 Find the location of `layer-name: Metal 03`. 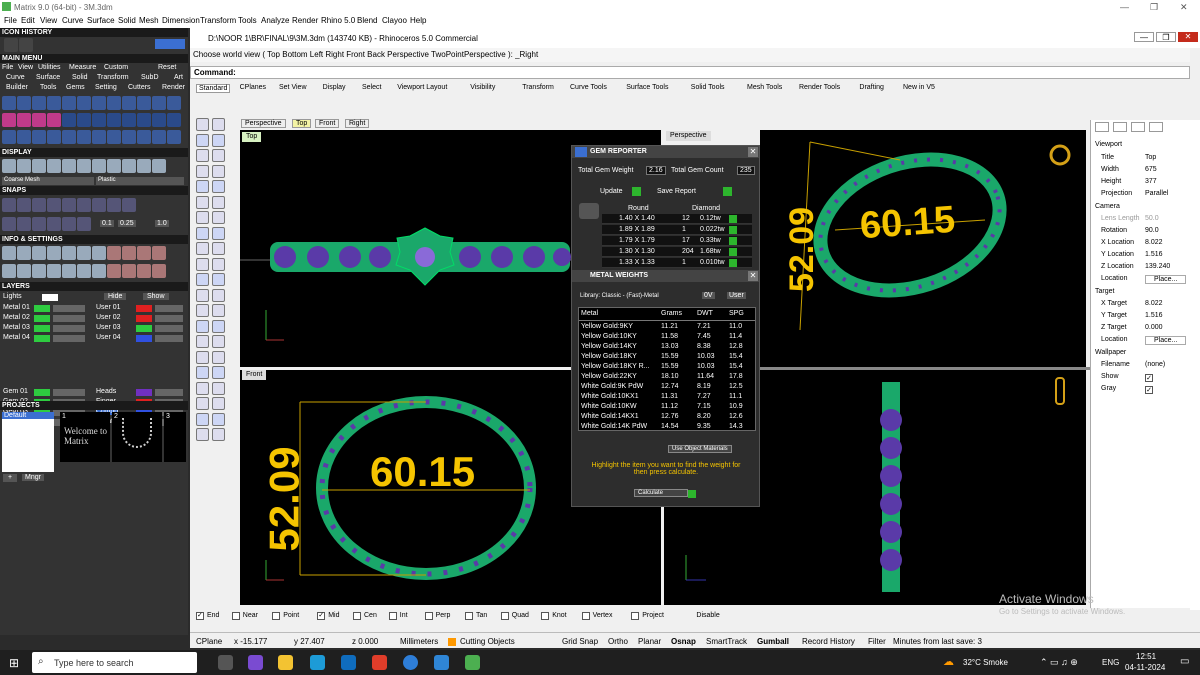

layer-name: Metal 03 is located at coordinates (16, 327).